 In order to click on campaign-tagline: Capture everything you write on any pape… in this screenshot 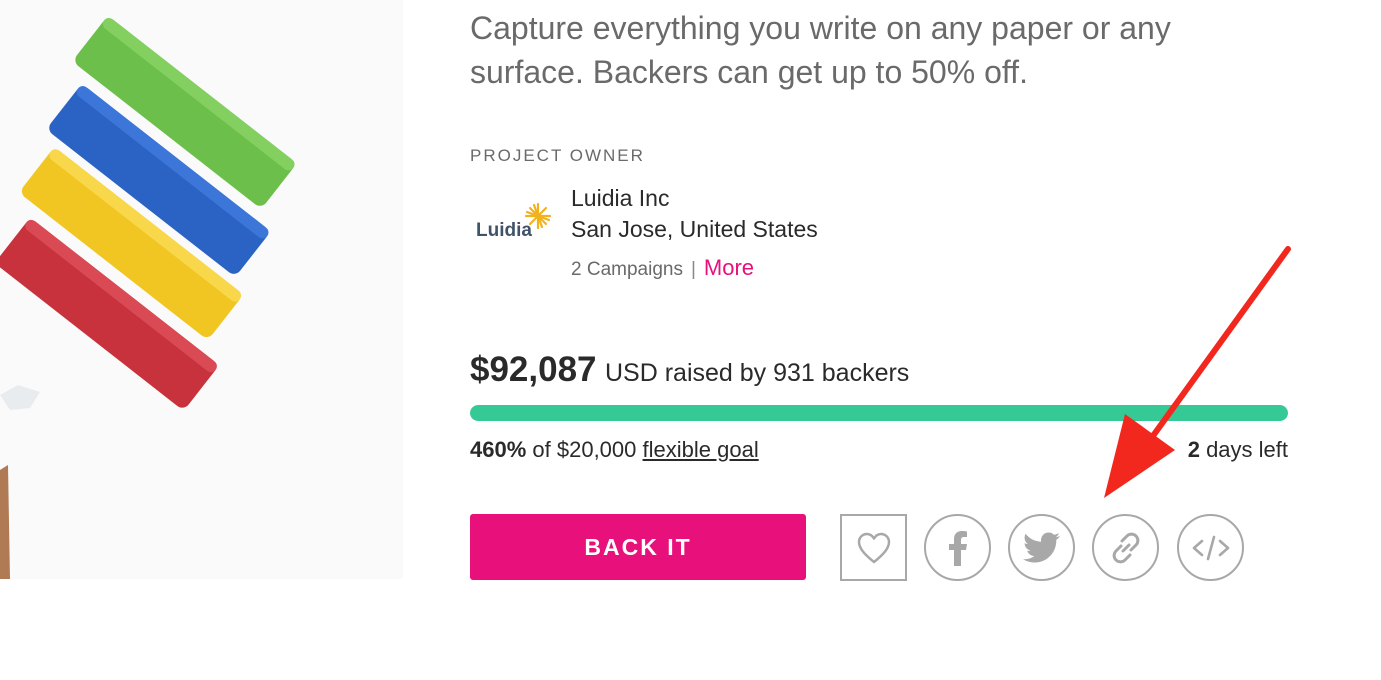, I will do `click(820, 50)`.